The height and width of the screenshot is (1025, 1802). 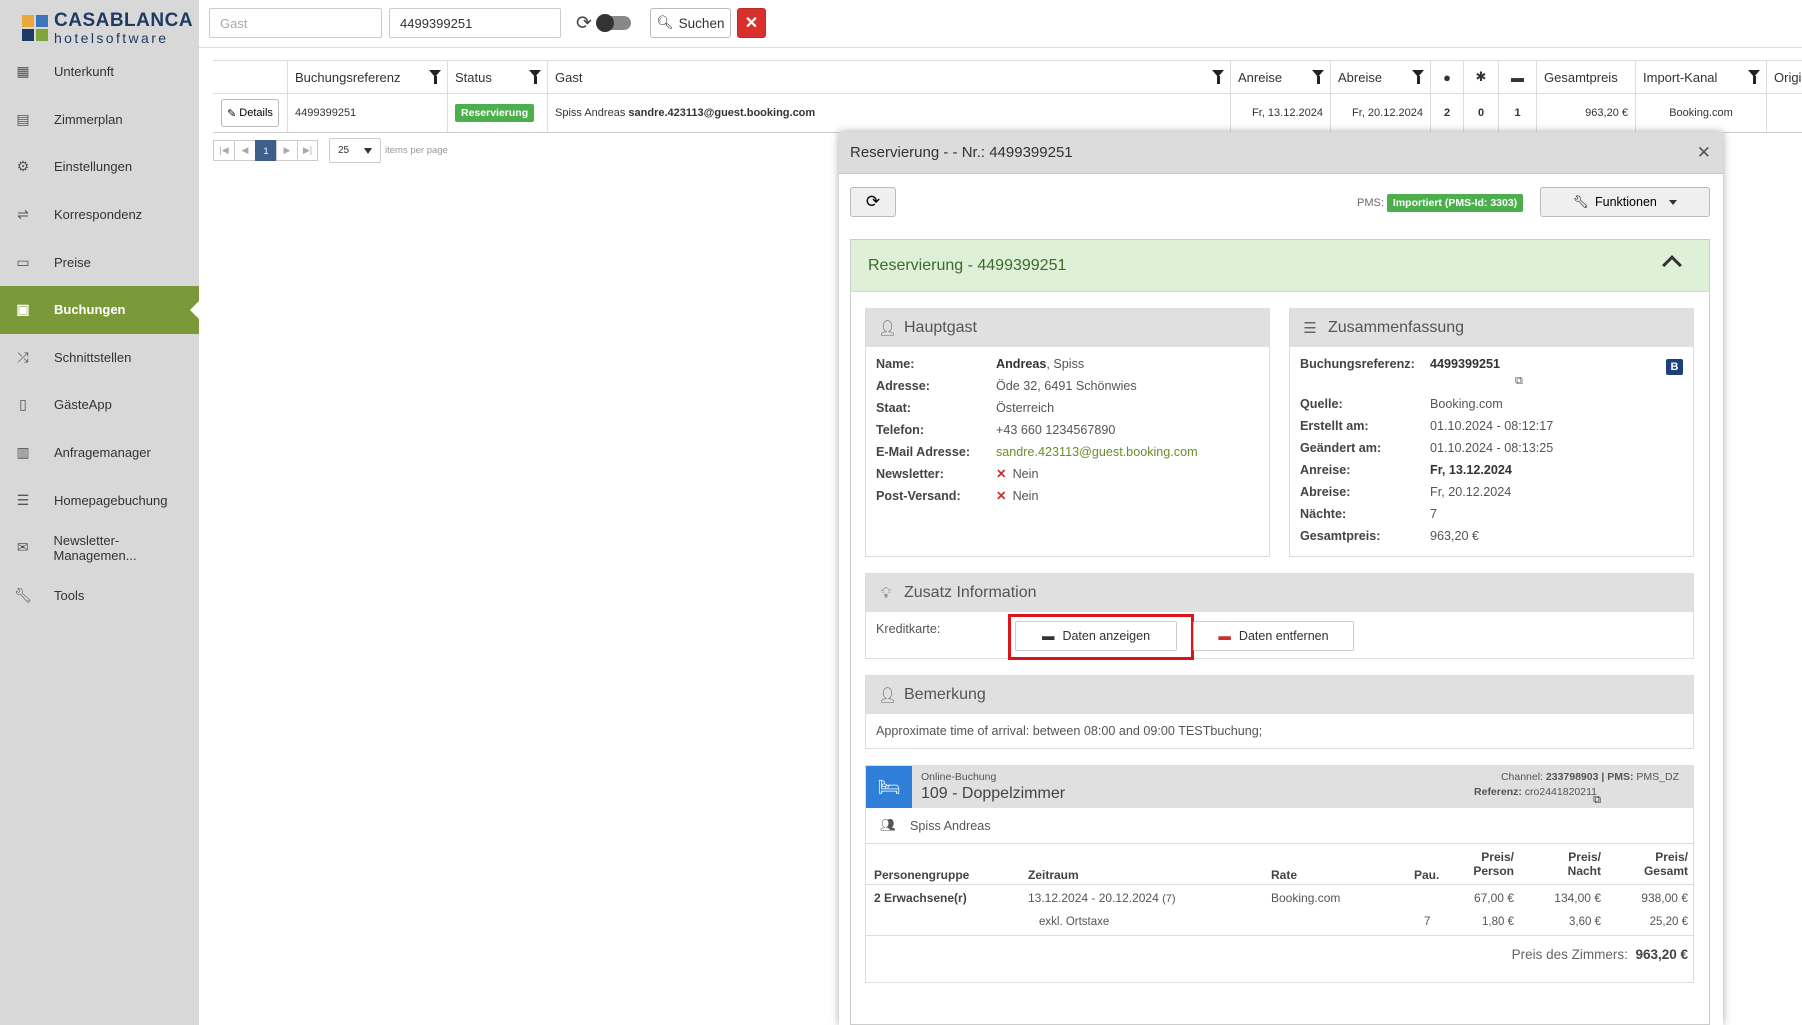 What do you see at coordinates (1535, 792) in the screenshot?
I see `room-reference: Referenz: cro2441820211` at bounding box center [1535, 792].